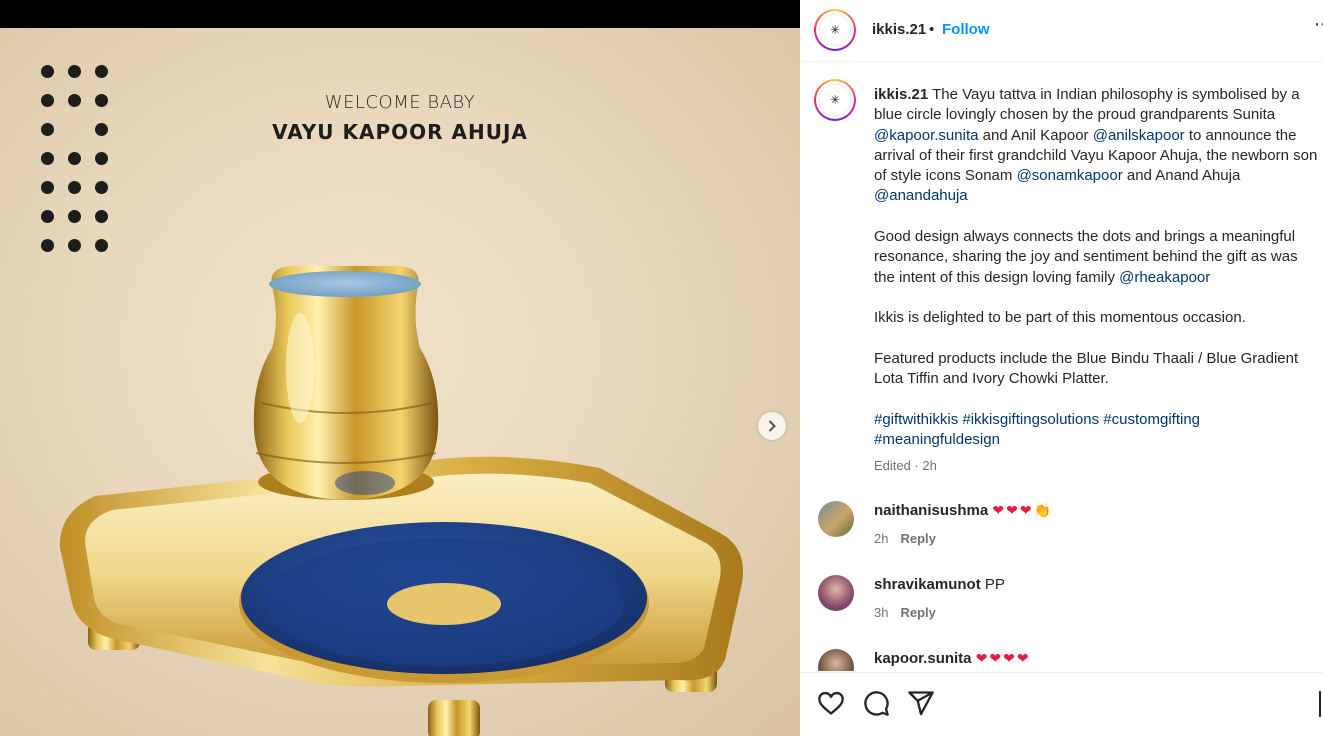 The width and height of the screenshot is (1323, 736). What do you see at coordinates (876, 703) in the screenshot?
I see `comment-icon` at bounding box center [876, 703].